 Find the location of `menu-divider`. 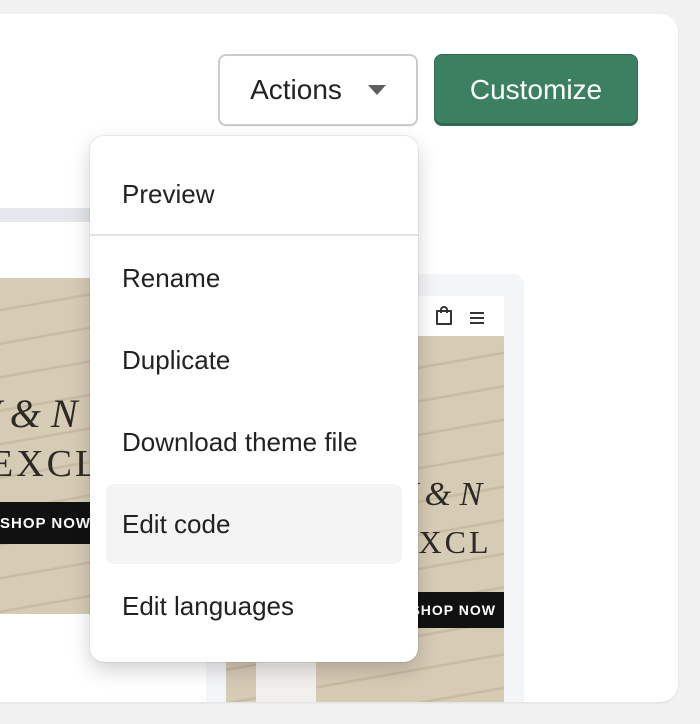

menu-divider is located at coordinates (254, 235).